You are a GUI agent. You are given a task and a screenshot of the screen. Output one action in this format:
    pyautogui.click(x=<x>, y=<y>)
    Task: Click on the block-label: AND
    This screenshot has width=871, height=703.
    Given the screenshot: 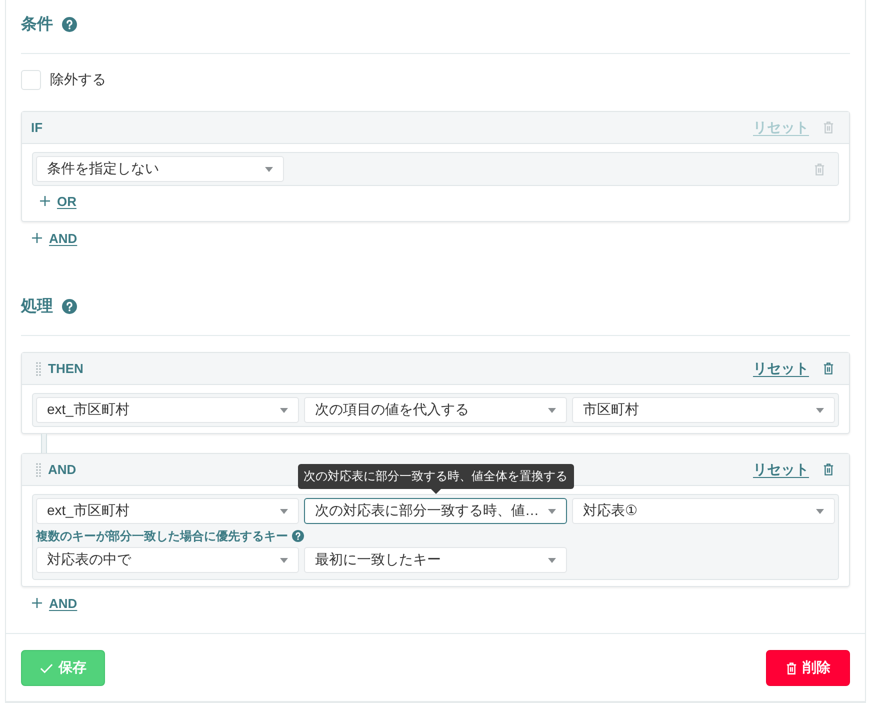 What is the action you would take?
    pyautogui.click(x=62, y=469)
    